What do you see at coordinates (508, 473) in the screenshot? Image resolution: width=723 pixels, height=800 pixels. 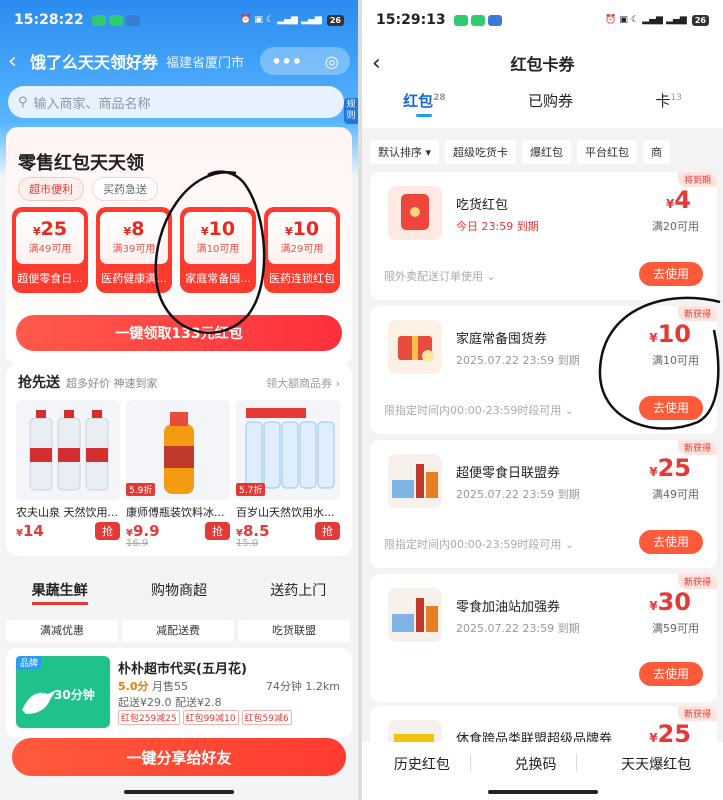 I see `coupon-name: 超便零食日联盟券` at bounding box center [508, 473].